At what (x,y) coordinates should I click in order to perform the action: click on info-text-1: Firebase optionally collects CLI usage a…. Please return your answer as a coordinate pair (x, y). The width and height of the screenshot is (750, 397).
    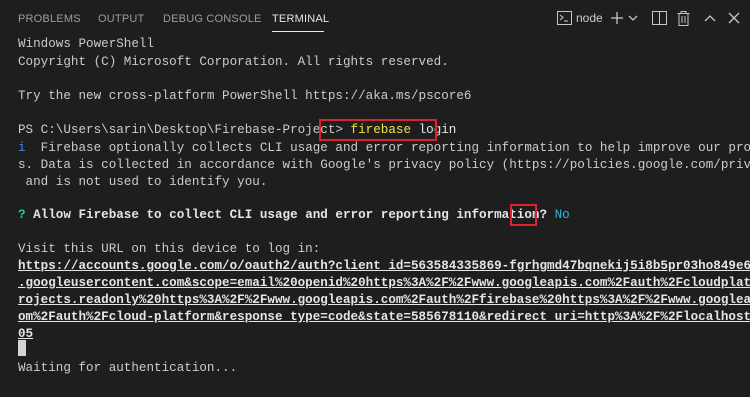
    Looking at the image, I should click on (387, 148).